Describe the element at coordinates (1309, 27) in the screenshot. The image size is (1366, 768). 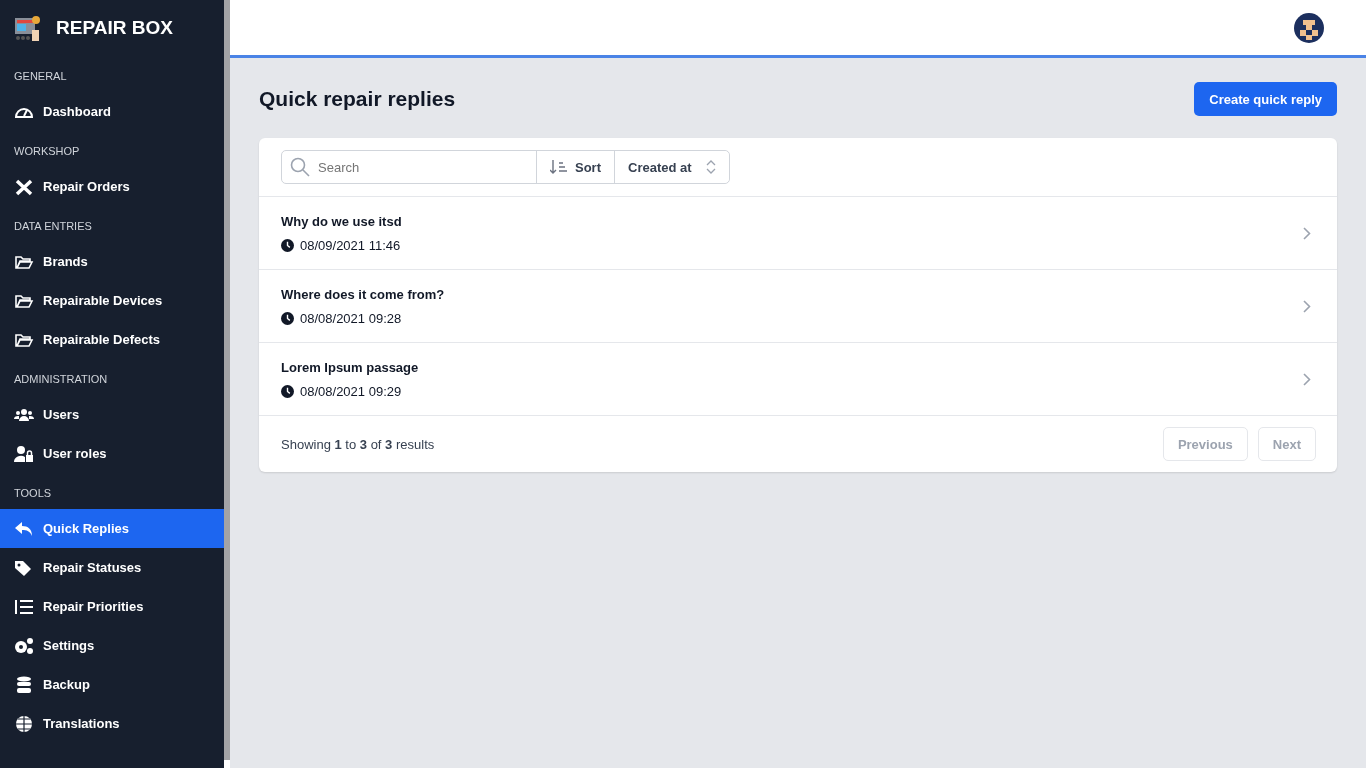
I see `avatar` at that location.